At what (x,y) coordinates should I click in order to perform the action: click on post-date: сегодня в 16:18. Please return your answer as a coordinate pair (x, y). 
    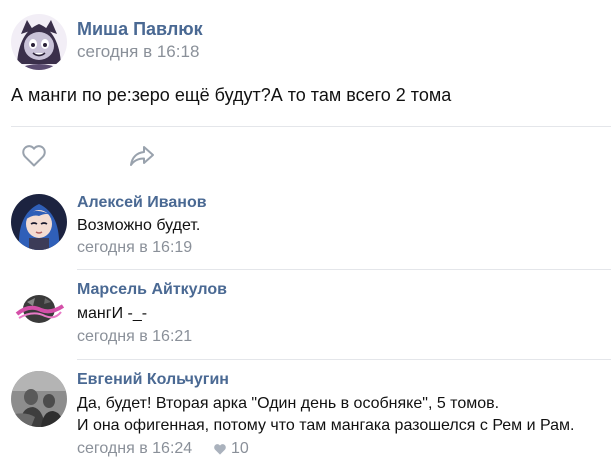
    Looking at the image, I should click on (138, 52).